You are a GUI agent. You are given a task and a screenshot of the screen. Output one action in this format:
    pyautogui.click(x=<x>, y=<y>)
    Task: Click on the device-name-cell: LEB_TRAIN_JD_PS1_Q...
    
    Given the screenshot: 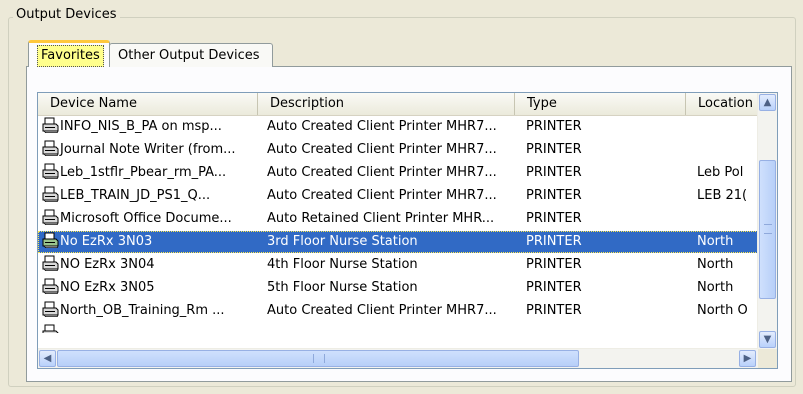 What is the action you would take?
    pyautogui.click(x=152, y=196)
    